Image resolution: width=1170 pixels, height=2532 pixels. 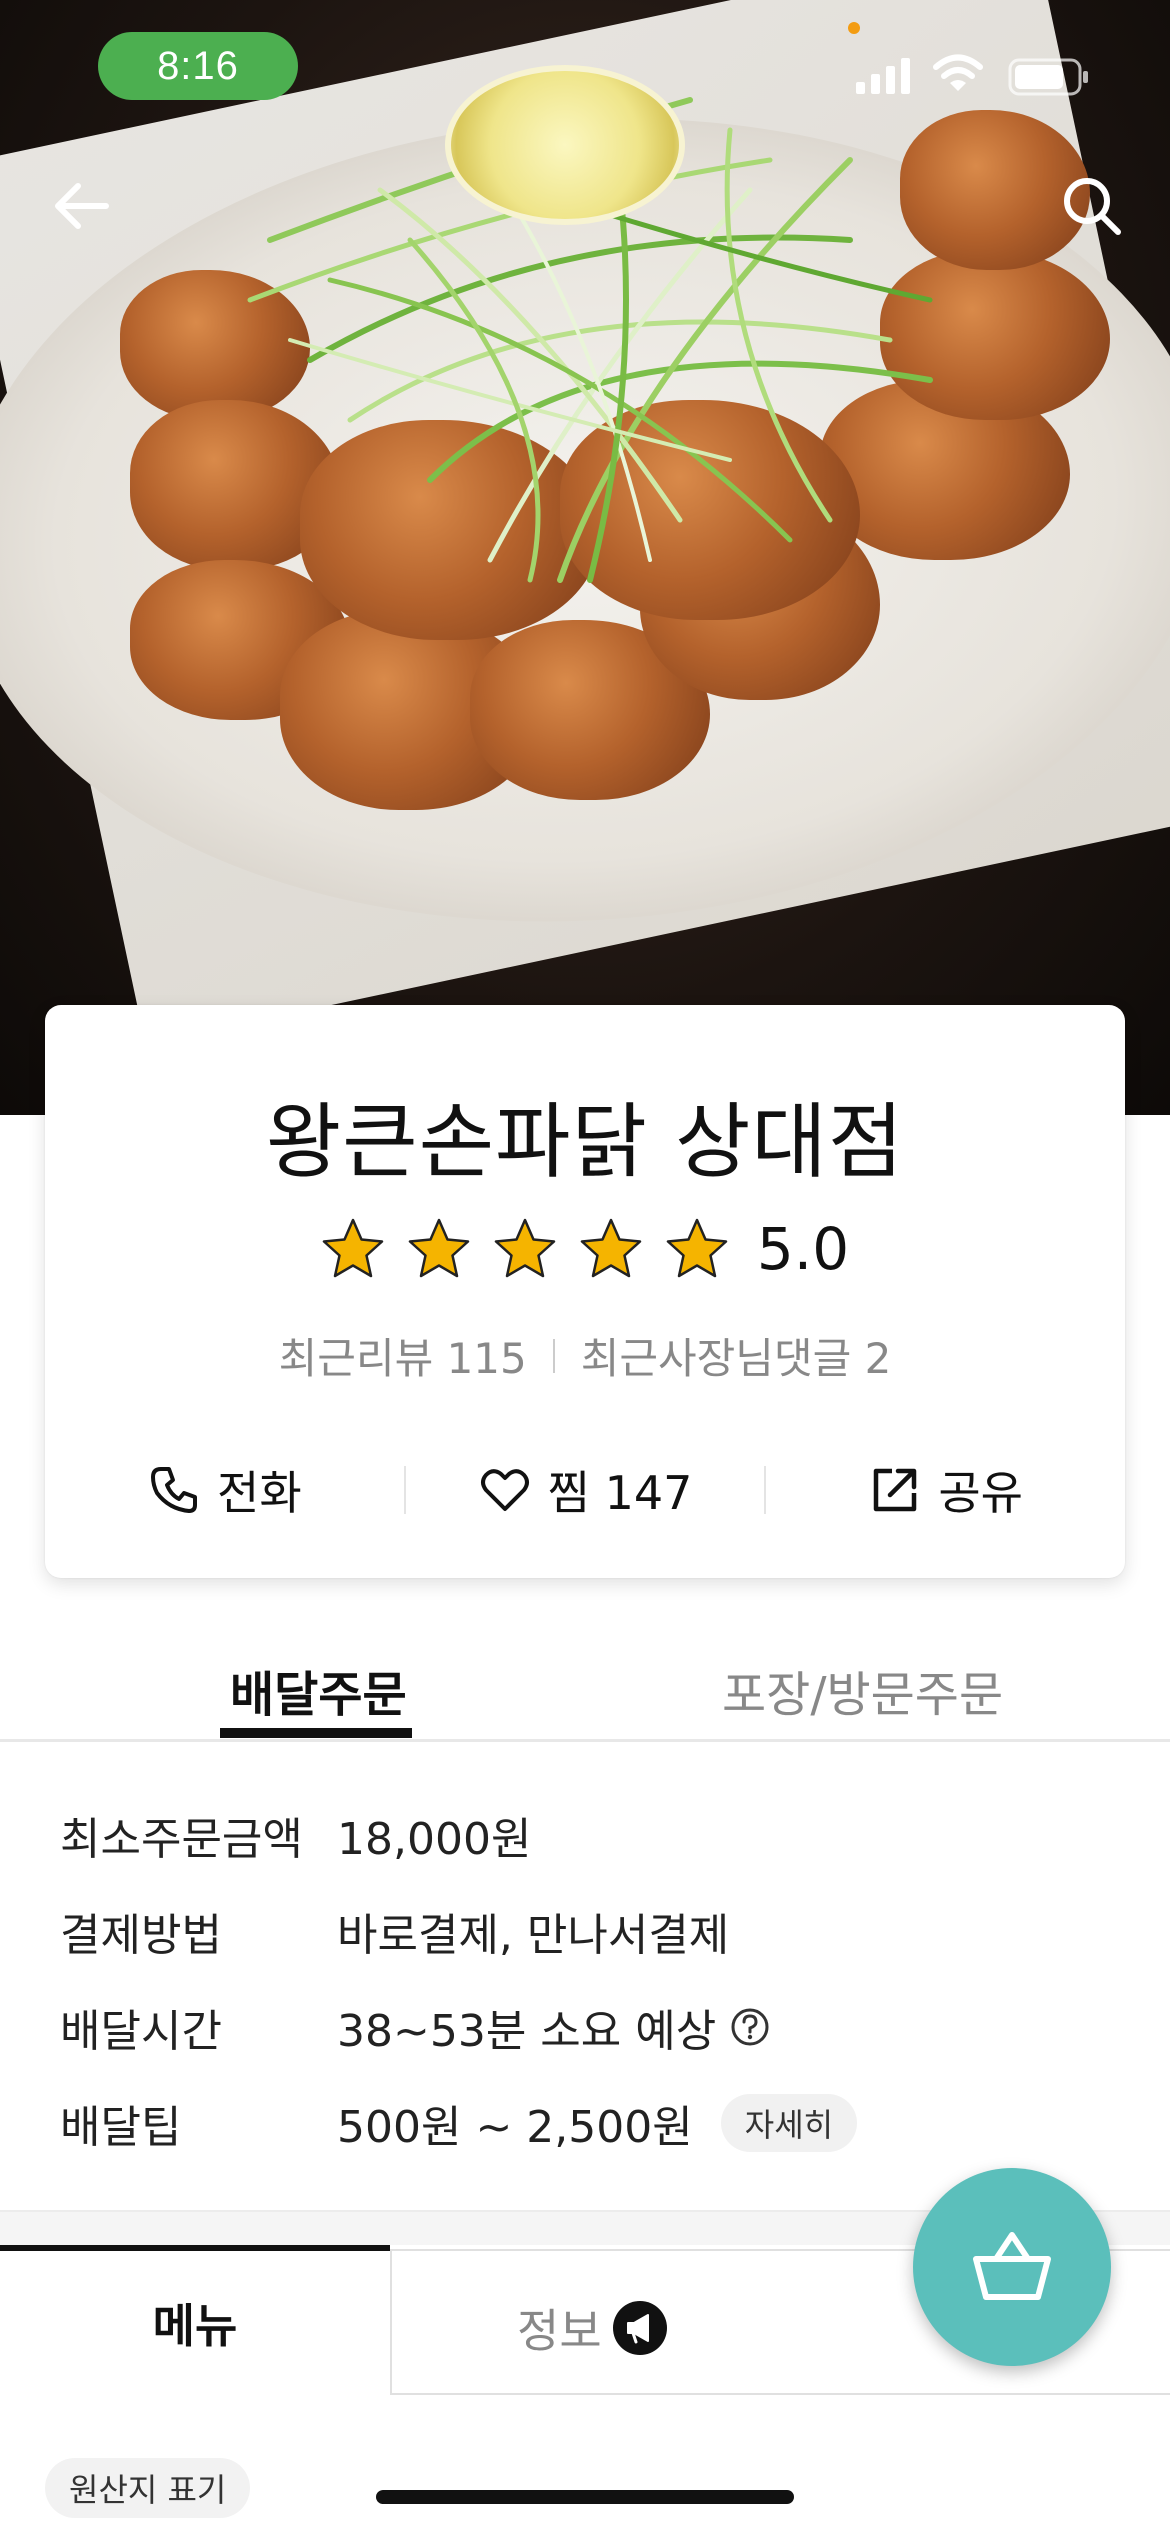 What do you see at coordinates (559, 2331) in the screenshot?
I see `tab-info-label: 정보` at bounding box center [559, 2331].